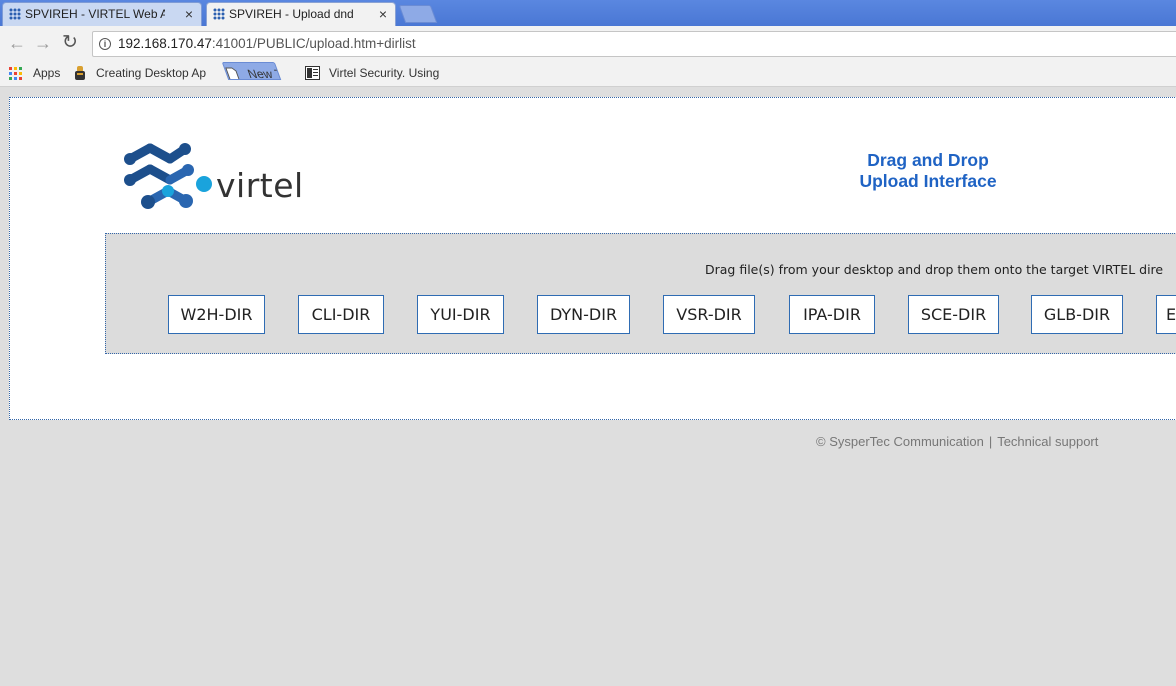 This screenshot has height=686, width=1176. Describe the element at coordinates (215, 182) in the screenshot. I see `virtel-logo: virtel` at that location.